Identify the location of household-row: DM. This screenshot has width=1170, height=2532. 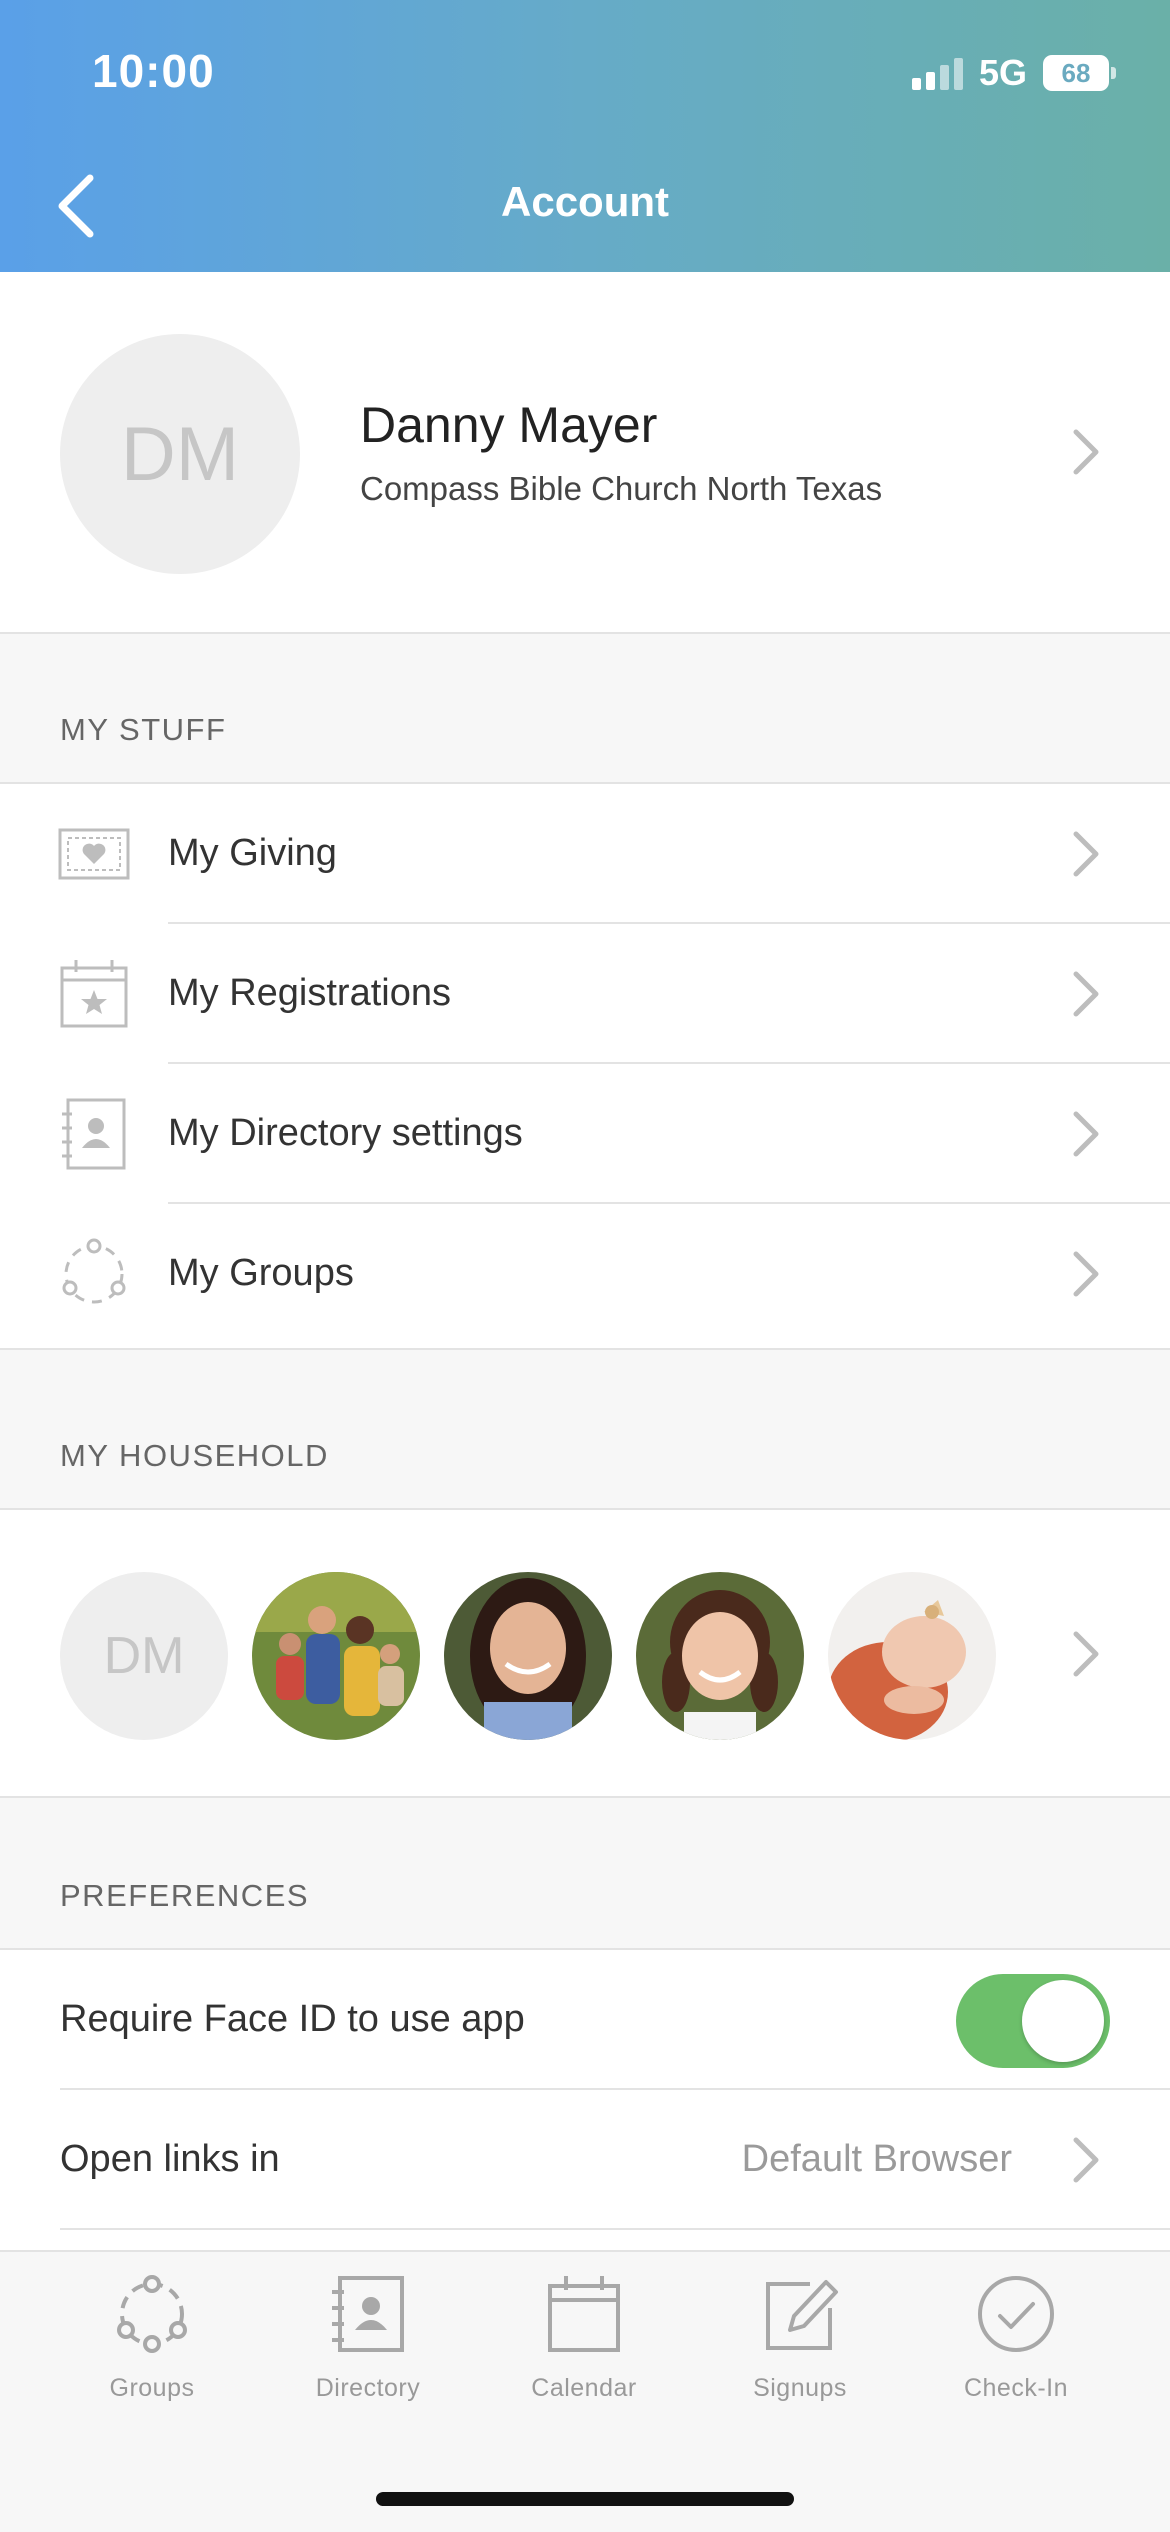
(585, 1653).